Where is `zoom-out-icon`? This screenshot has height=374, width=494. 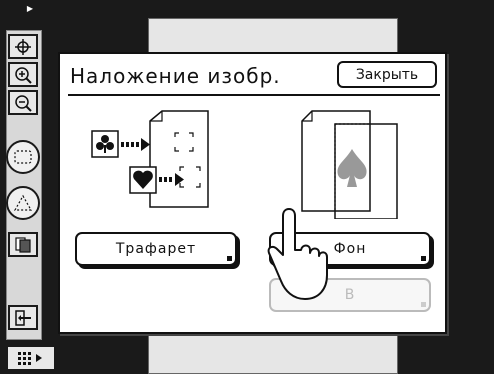
zoom-out-icon is located at coordinates (23, 103).